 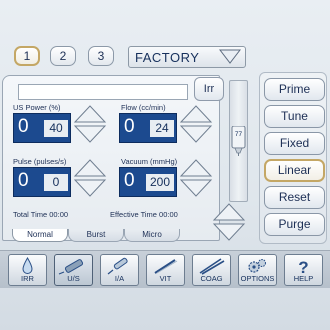 I want to click on effective-time-label: Effective Time 00:00, so click(x=144, y=214).